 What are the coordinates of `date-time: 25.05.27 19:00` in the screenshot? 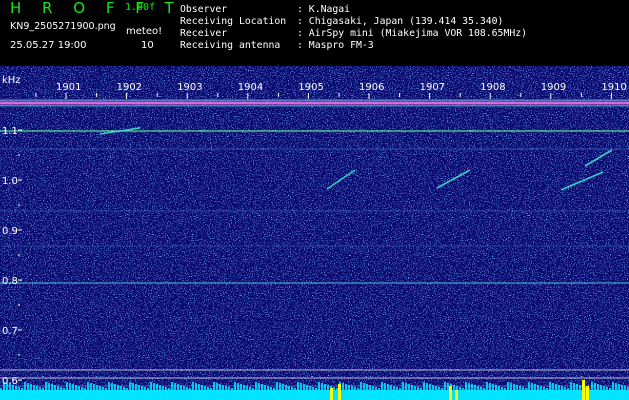 It's located at (48, 45).